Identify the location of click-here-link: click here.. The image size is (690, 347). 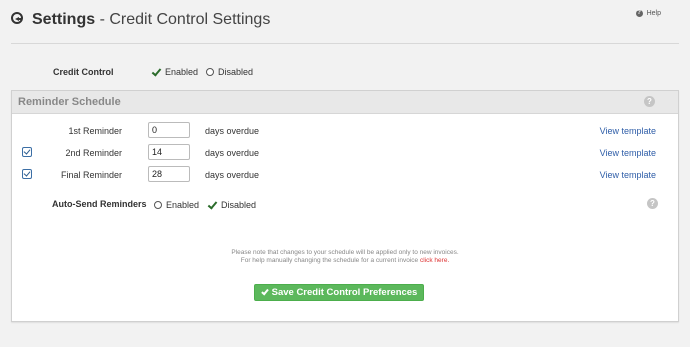
(434, 260).